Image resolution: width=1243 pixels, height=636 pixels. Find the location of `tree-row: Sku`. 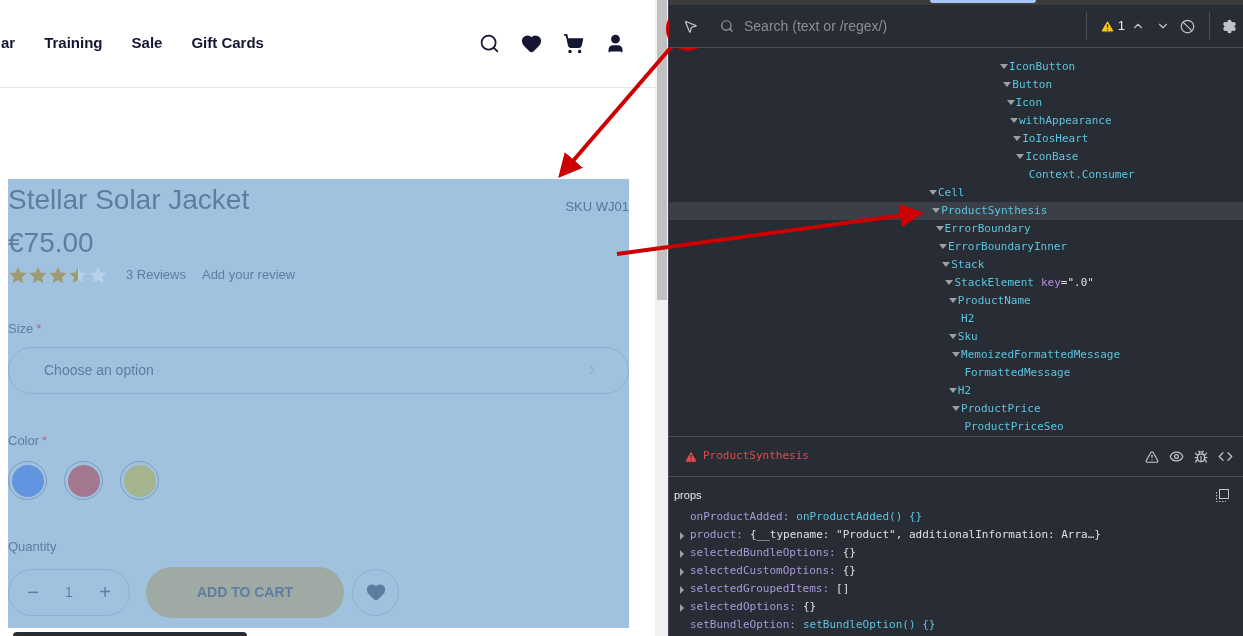

tree-row: Sku is located at coordinates (956, 337).